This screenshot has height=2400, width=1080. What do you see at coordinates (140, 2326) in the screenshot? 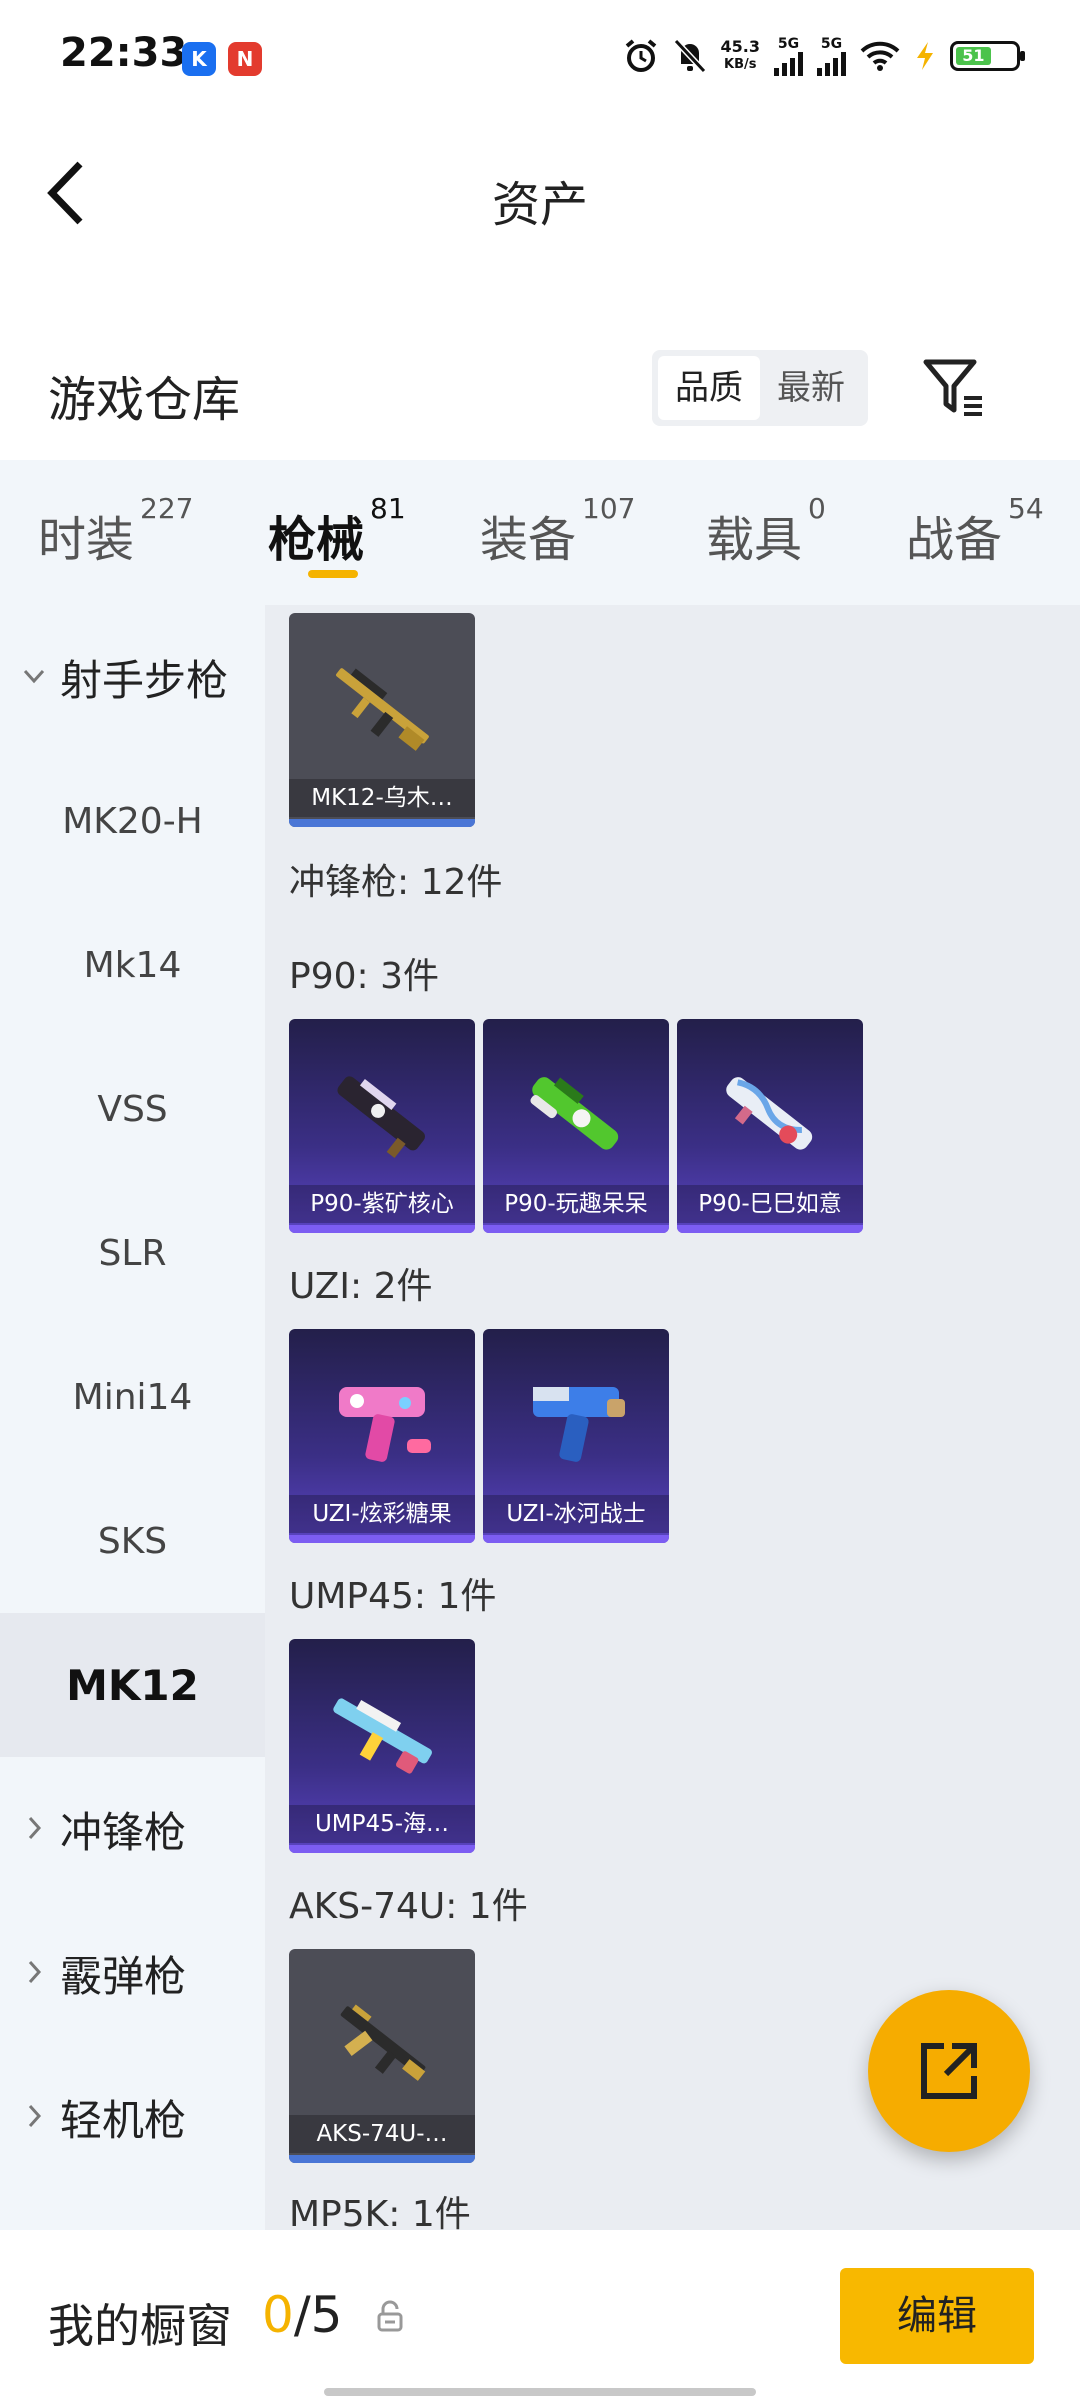
I see `showcase-label: 我的橱窗` at bounding box center [140, 2326].